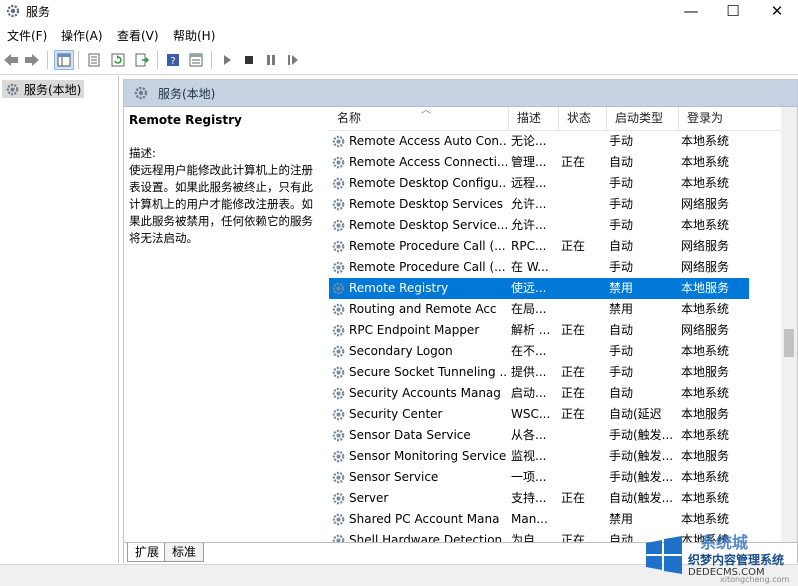  Describe the element at coordinates (271, 60) in the screenshot. I see `pause-service-icon` at that location.